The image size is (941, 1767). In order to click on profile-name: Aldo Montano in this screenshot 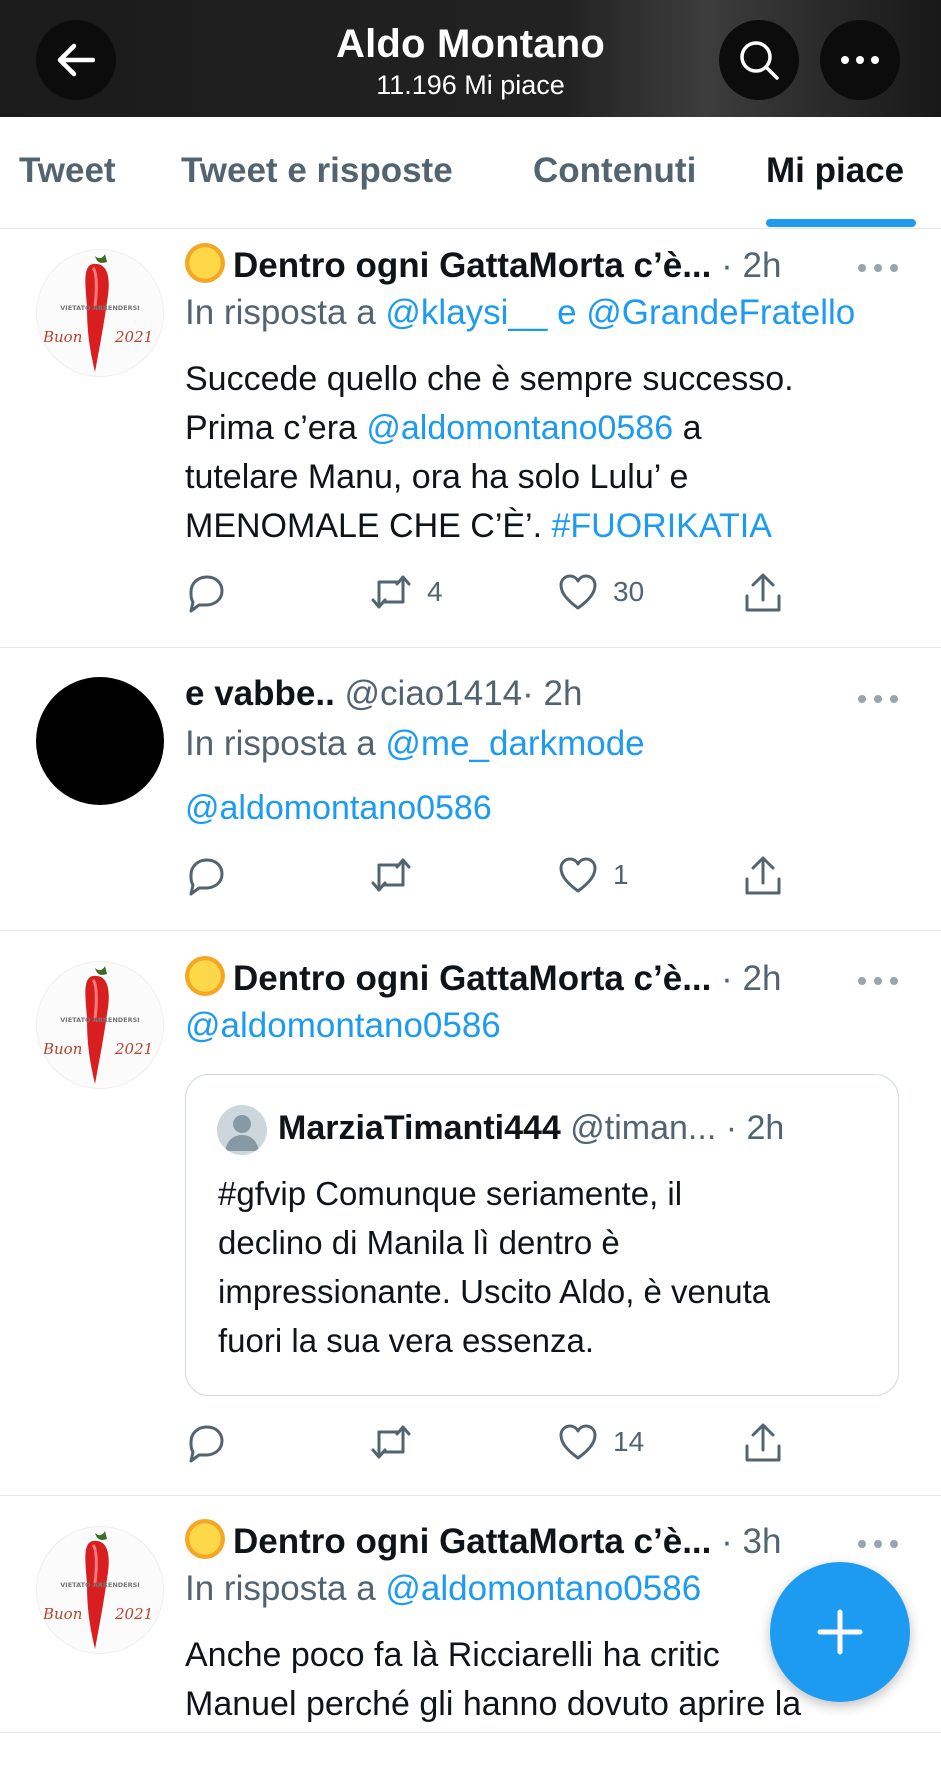, I will do `click(470, 44)`.